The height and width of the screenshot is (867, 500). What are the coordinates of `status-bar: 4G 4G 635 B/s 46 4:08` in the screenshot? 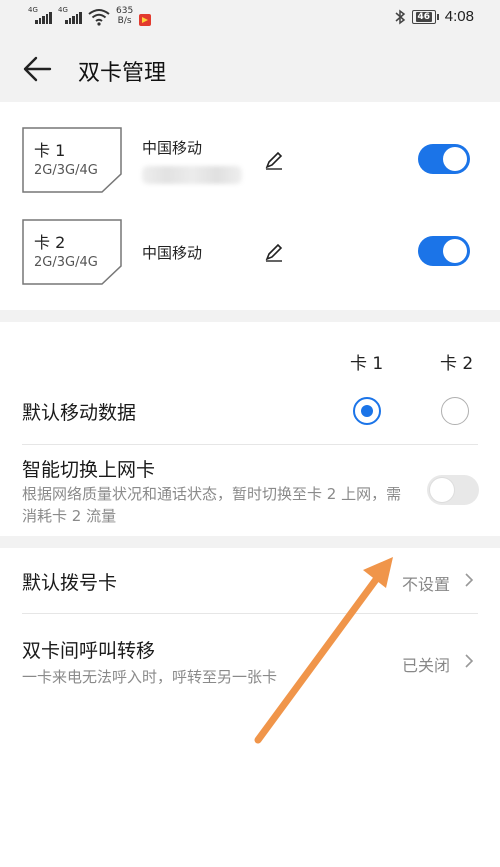 It's located at (250, 18).